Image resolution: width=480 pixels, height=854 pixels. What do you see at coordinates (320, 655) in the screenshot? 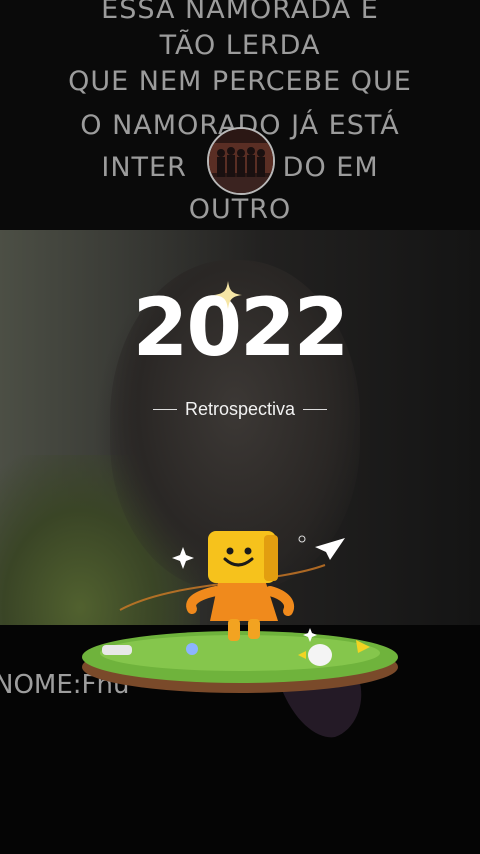
I see `chick-icon` at bounding box center [320, 655].